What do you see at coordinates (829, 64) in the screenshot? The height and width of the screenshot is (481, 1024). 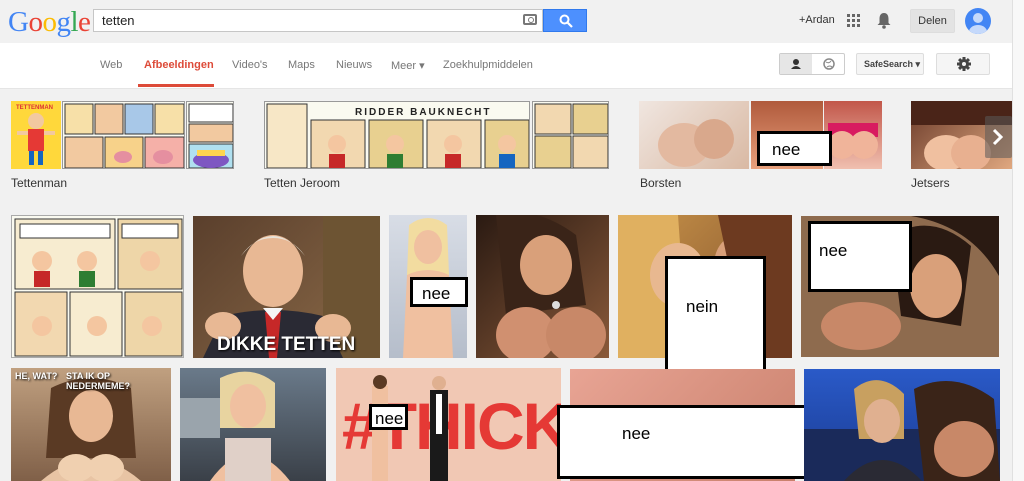 I see `globe-icon` at bounding box center [829, 64].